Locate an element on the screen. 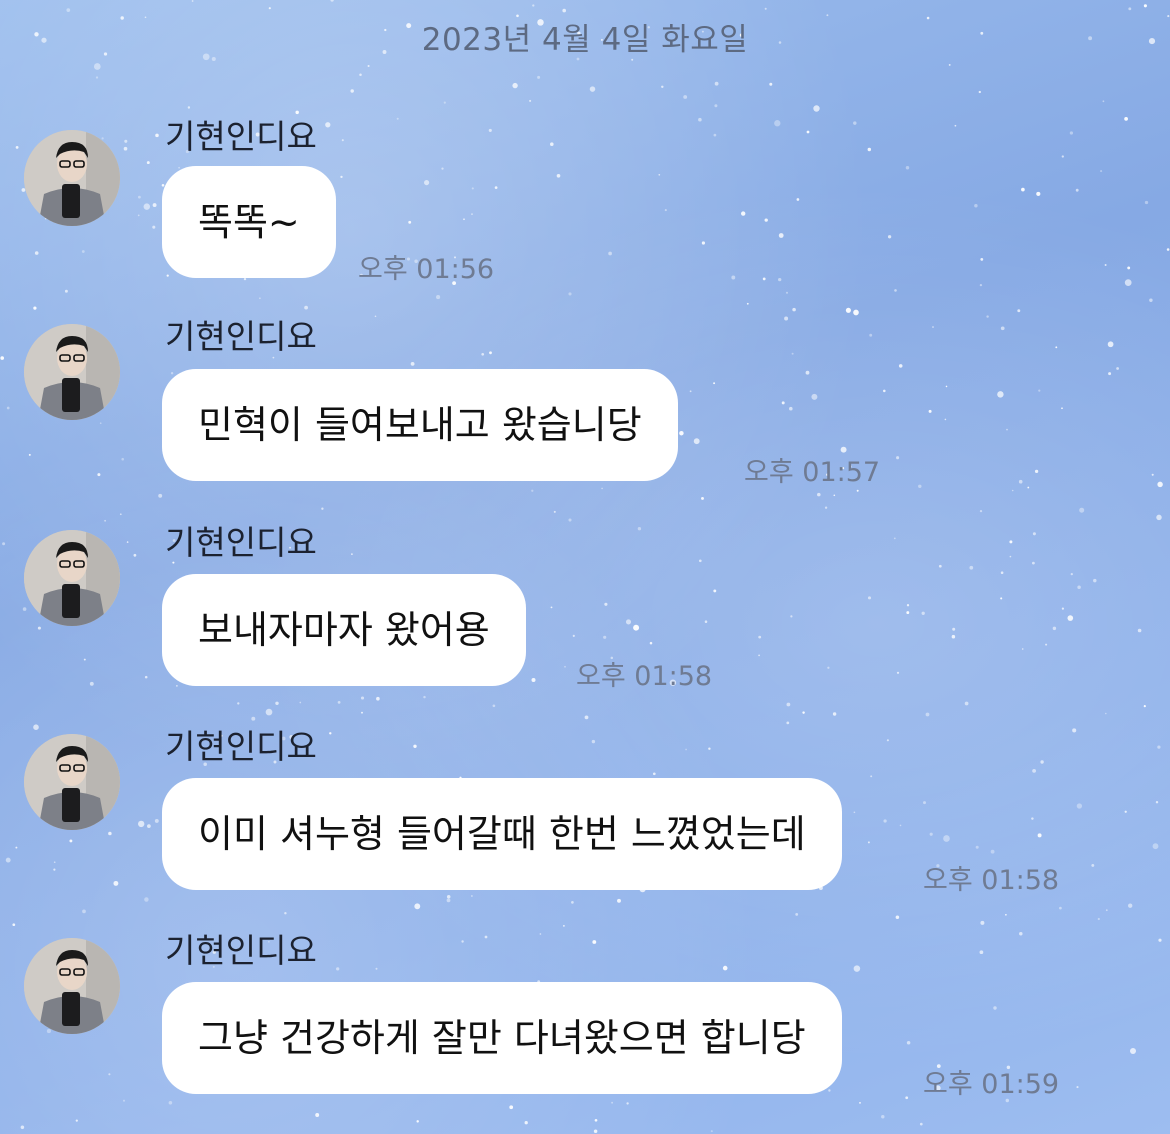  message-bubble: 민혁이 들여보내고 왔습니당 is located at coordinates (420, 425).